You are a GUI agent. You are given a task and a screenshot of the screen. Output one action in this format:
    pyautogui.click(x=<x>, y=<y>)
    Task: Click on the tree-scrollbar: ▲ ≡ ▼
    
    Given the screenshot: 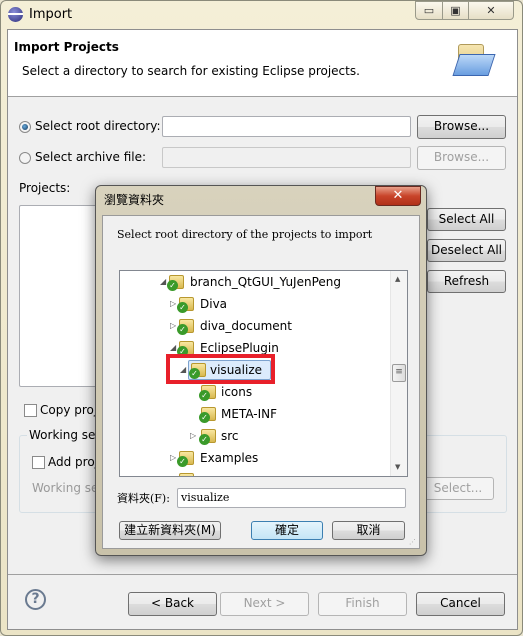 What is the action you would take?
    pyautogui.click(x=398, y=373)
    